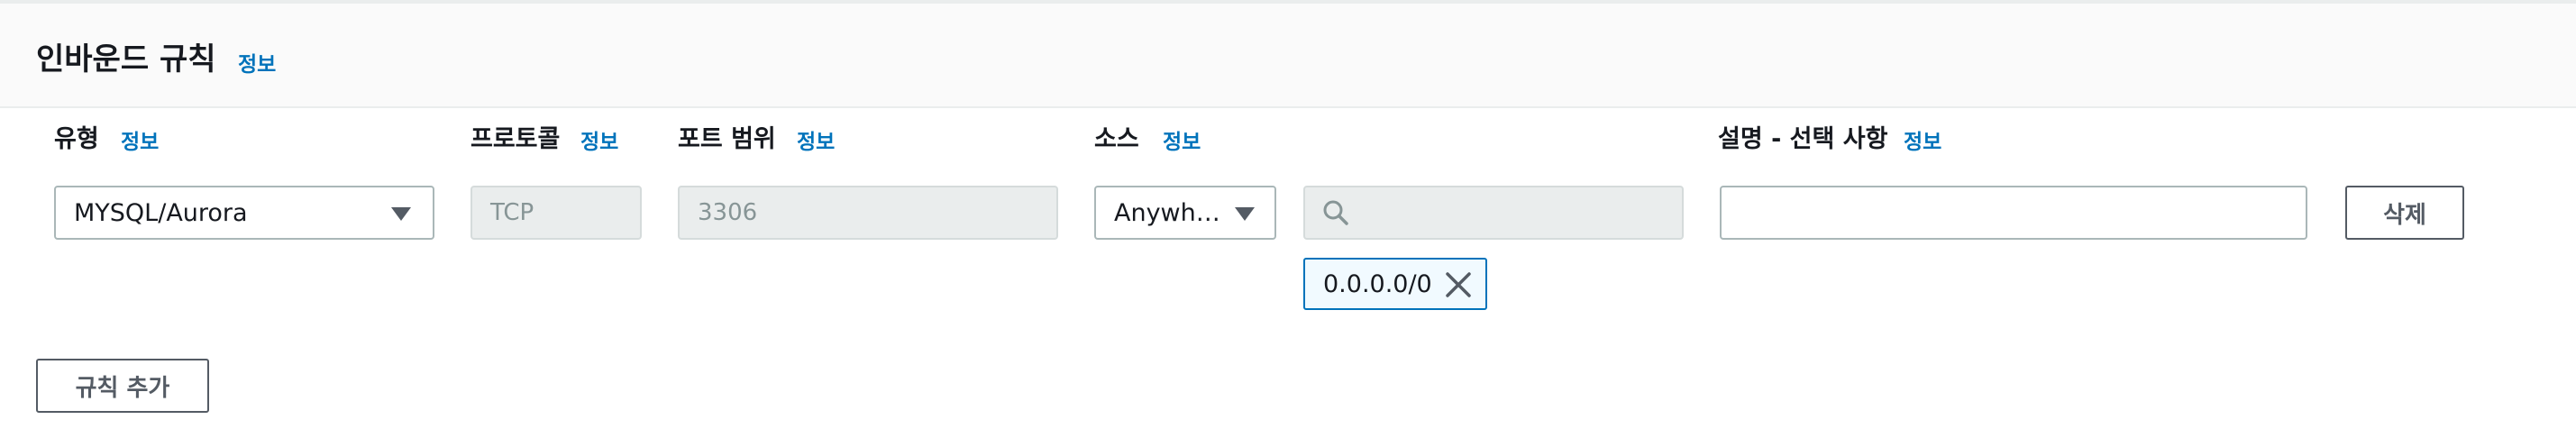  What do you see at coordinates (257, 63) in the screenshot?
I see `section-info-link: 정보` at bounding box center [257, 63].